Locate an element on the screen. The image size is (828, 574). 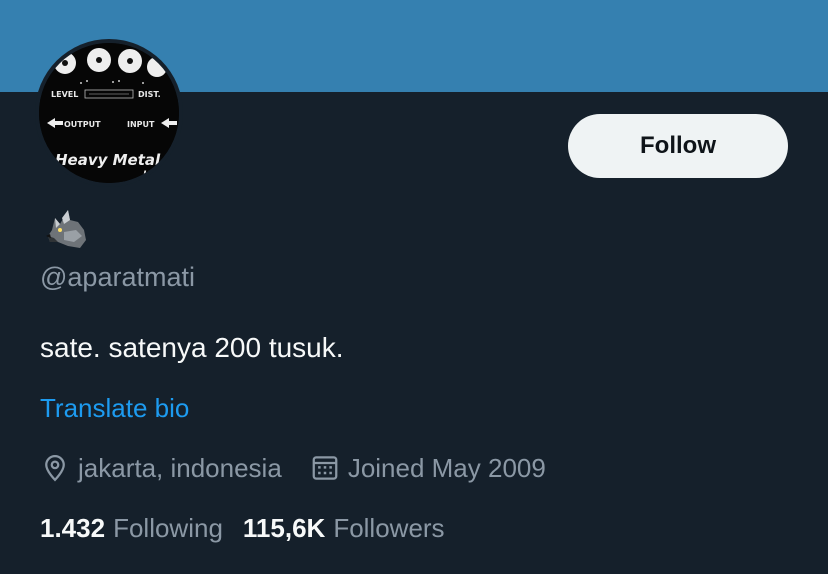
joined-text: Joined May 2009 is located at coordinates (446, 467).